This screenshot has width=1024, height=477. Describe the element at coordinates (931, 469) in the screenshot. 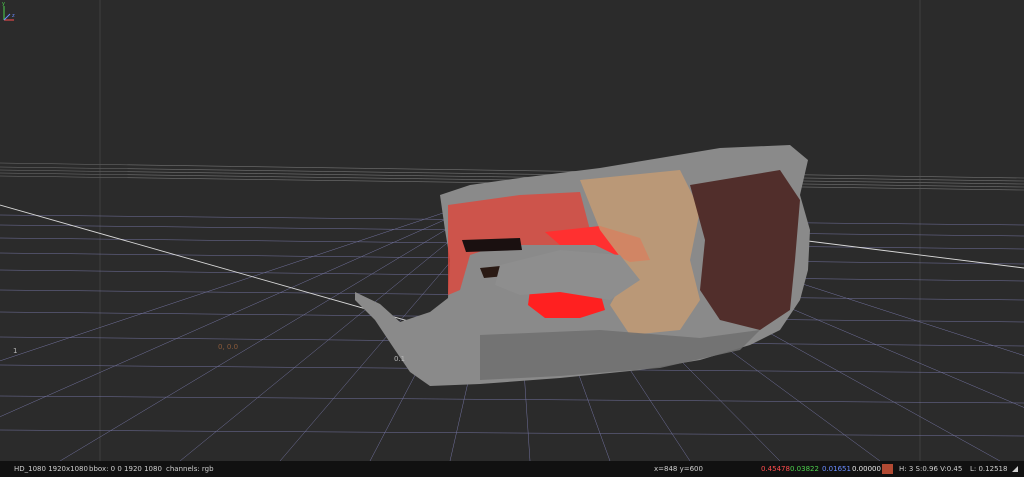

I see `hsv-text: H: 3 S:0.96 V:0.45` at that location.